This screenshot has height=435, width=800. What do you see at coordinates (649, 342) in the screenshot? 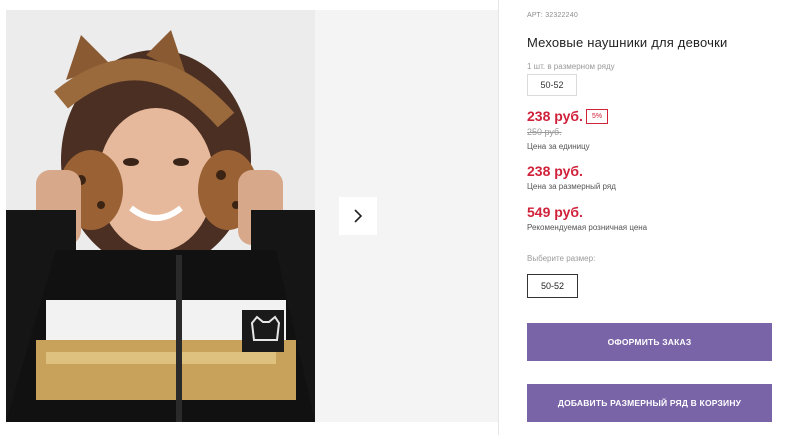
I see `order-button: Оформить заказ` at bounding box center [649, 342].